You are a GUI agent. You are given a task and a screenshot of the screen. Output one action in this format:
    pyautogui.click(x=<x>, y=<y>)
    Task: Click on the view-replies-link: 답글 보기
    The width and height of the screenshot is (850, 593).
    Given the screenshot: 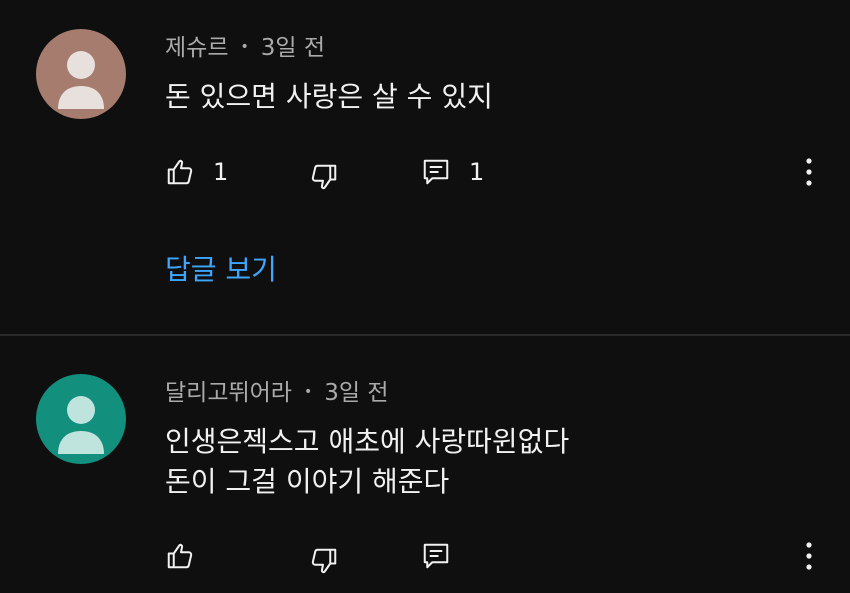 What is the action you would take?
    pyautogui.click(x=221, y=270)
    